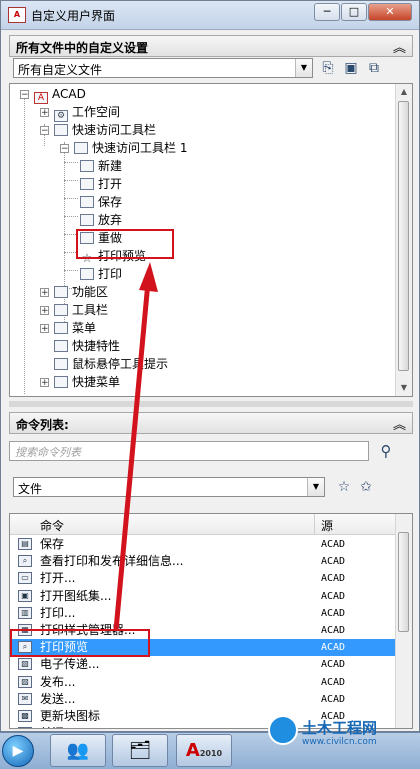 Image resolution: width=420 pixels, height=769 pixels. What do you see at coordinates (283, 730) in the screenshot?
I see `watermark-logo-icon` at bounding box center [283, 730].